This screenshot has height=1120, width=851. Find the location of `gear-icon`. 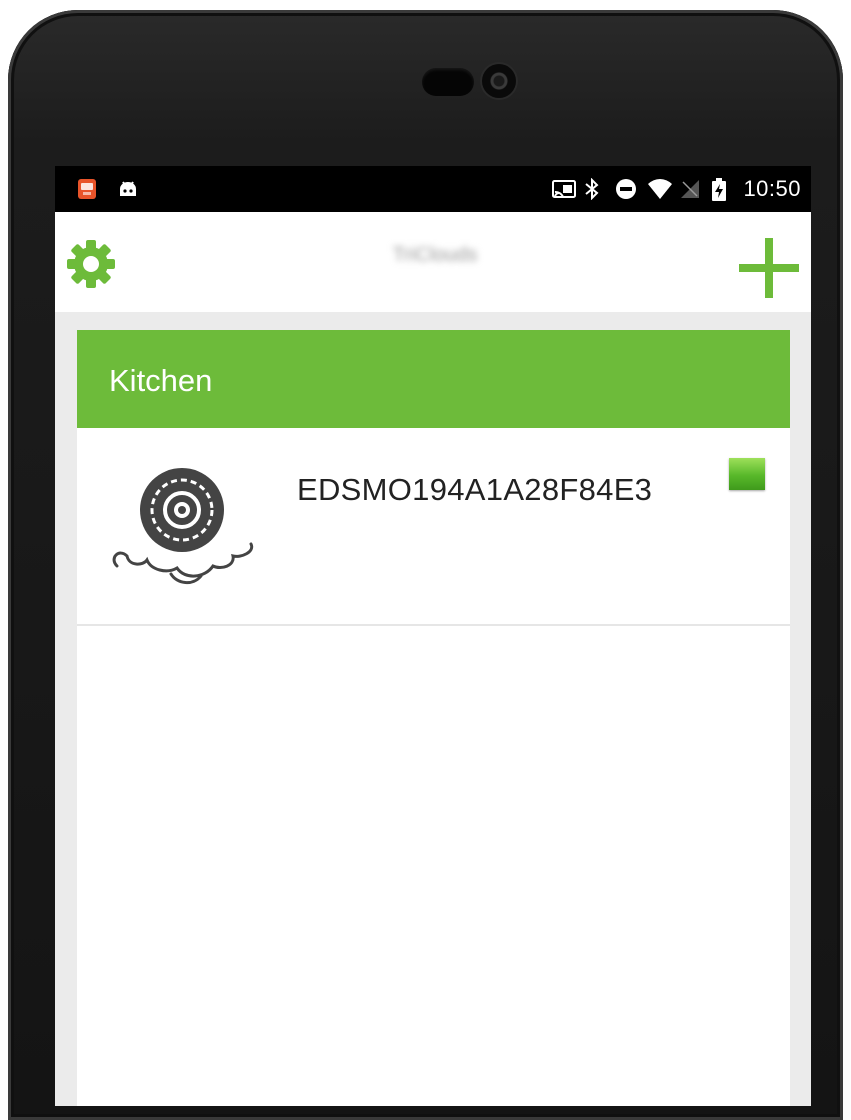

gear-icon is located at coordinates (91, 264).